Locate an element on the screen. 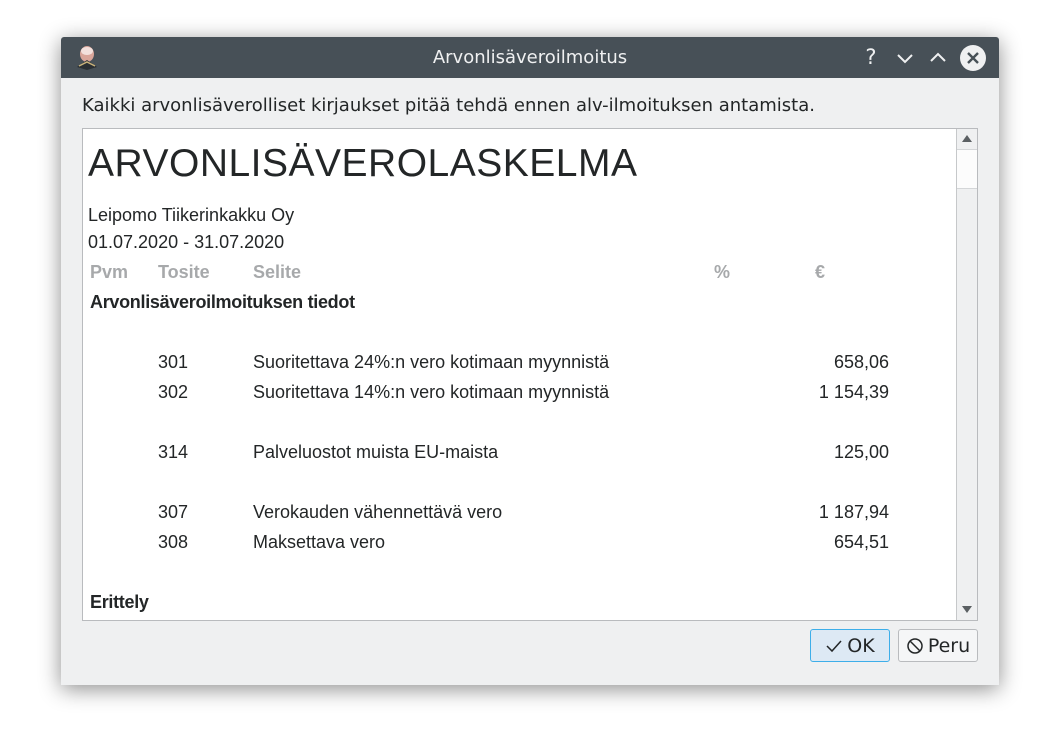 Image resolution: width=1060 pixels, height=746 pixels. column-header-percent: % is located at coordinates (722, 272).